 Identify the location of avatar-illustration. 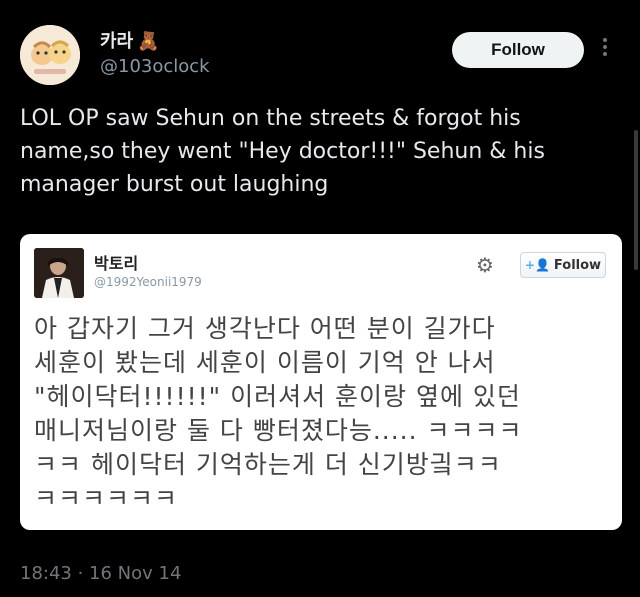
(50, 55).